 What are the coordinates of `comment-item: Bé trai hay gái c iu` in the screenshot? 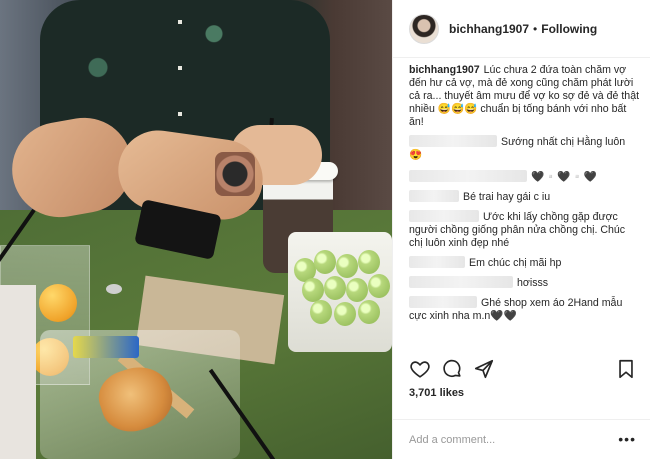 It's located at (525, 197).